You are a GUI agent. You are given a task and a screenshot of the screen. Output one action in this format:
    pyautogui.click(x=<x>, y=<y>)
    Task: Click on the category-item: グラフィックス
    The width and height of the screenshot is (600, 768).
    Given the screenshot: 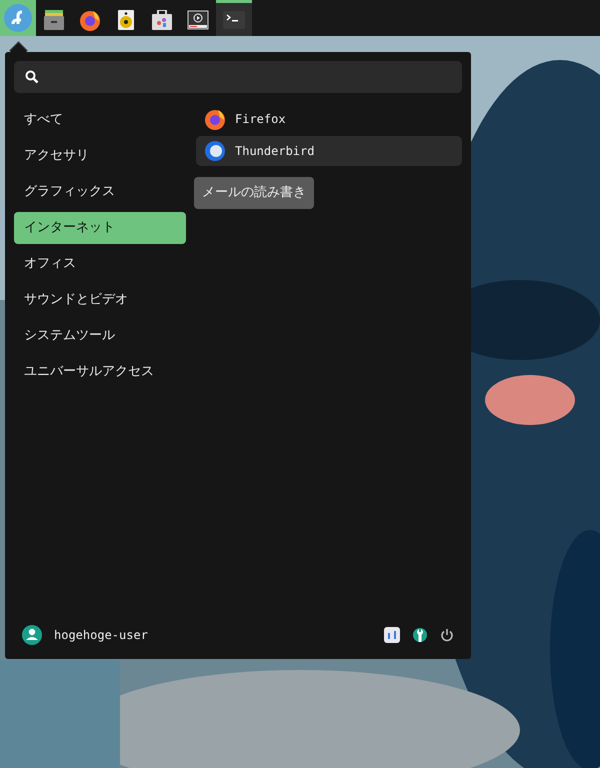 What is the action you would take?
    pyautogui.click(x=100, y=192)
    